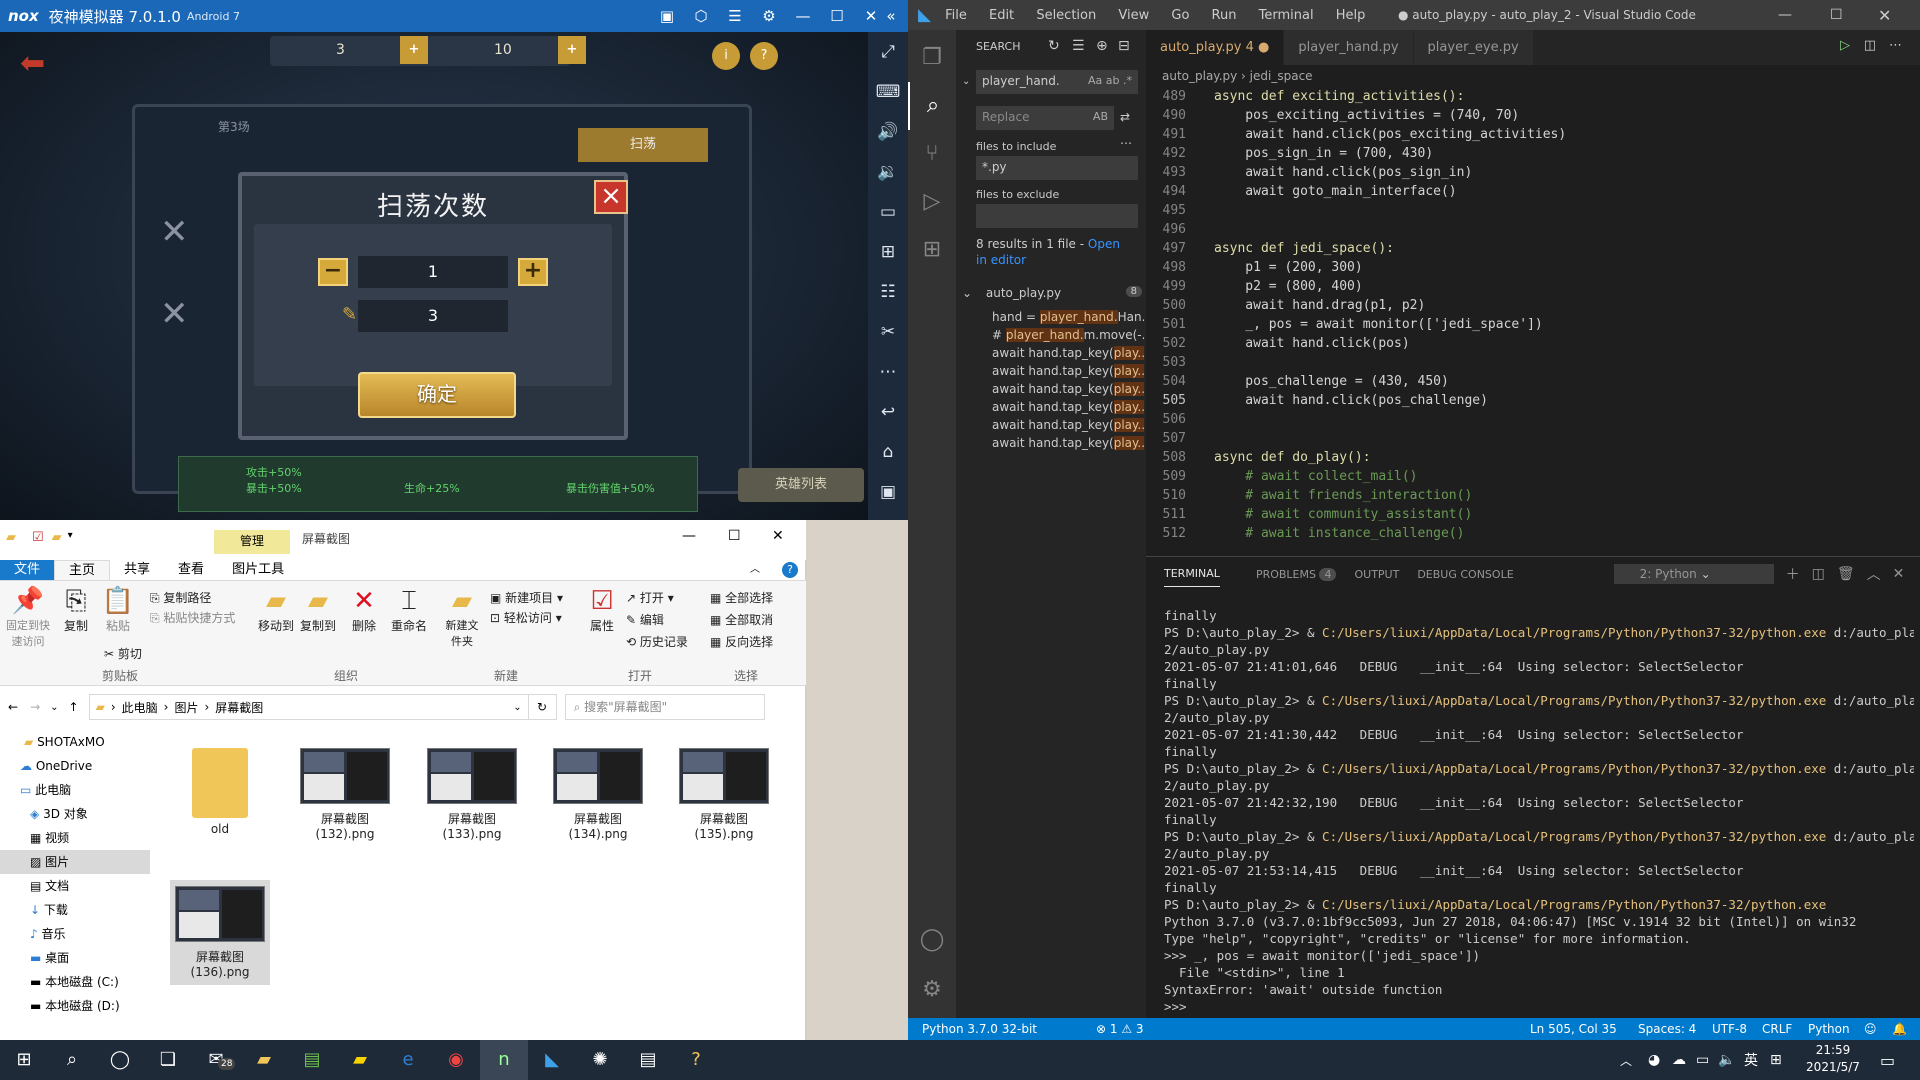 This screenshot has width=1920, height=1080. What do you see at coordinates (1836, 15) in the screenshot?
I see `maximize-icon: ☐` at bounding box center [1836, 15].